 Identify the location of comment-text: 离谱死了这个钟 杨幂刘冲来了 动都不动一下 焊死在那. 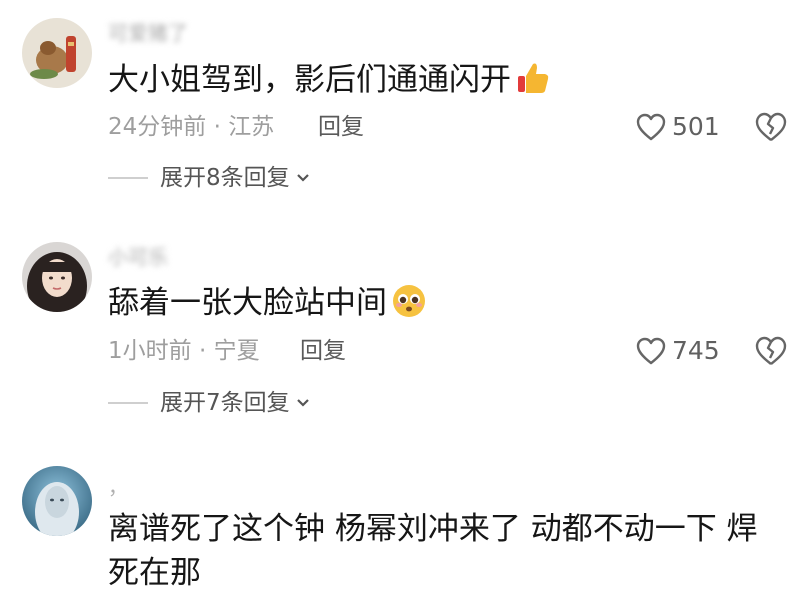
(433, 551).